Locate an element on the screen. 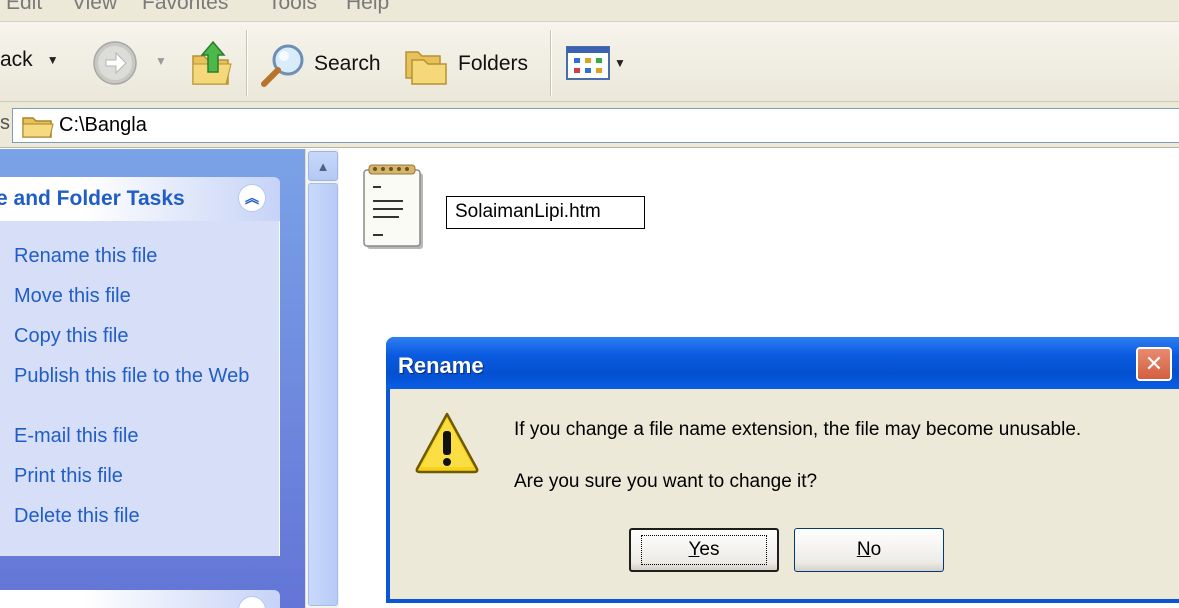  scroll-thumb is located at coordinates (323, 394).